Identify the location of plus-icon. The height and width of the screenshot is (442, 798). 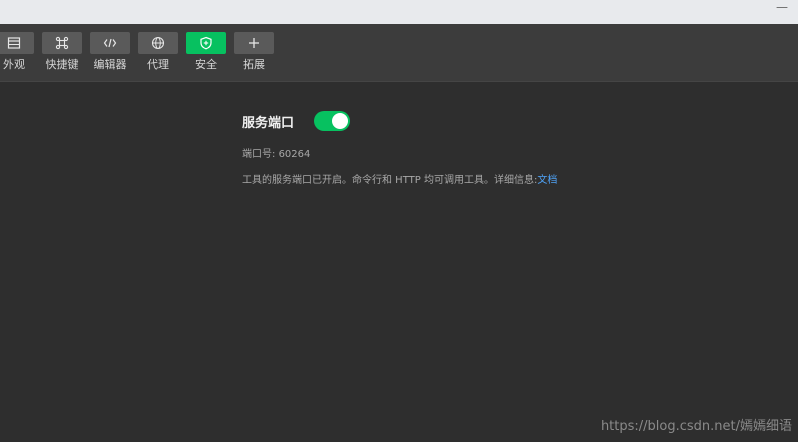
(254, 43).